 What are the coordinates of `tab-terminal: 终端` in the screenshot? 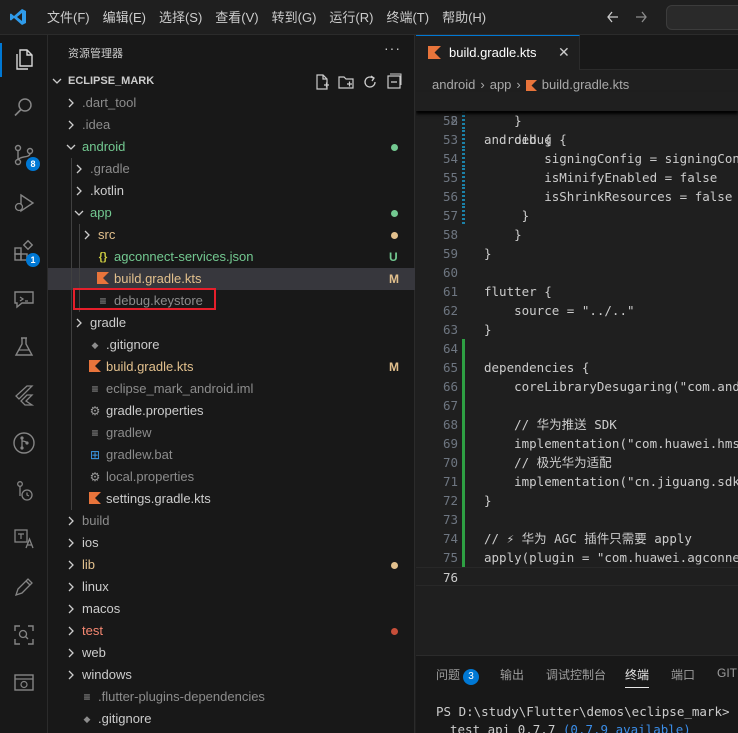 It's located at (637, 677).